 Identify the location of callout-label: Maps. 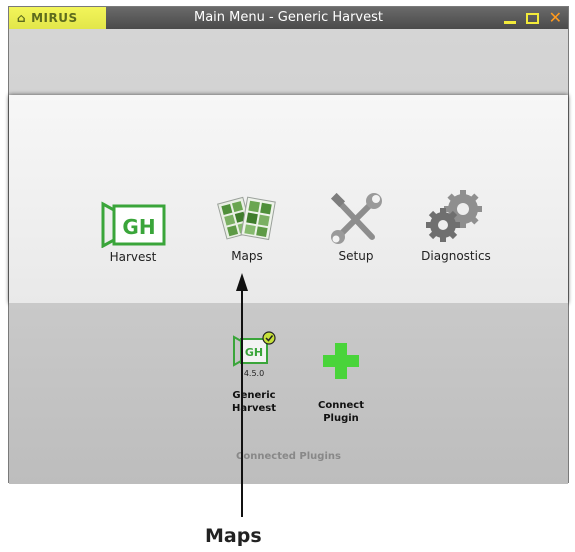
(233, 536).